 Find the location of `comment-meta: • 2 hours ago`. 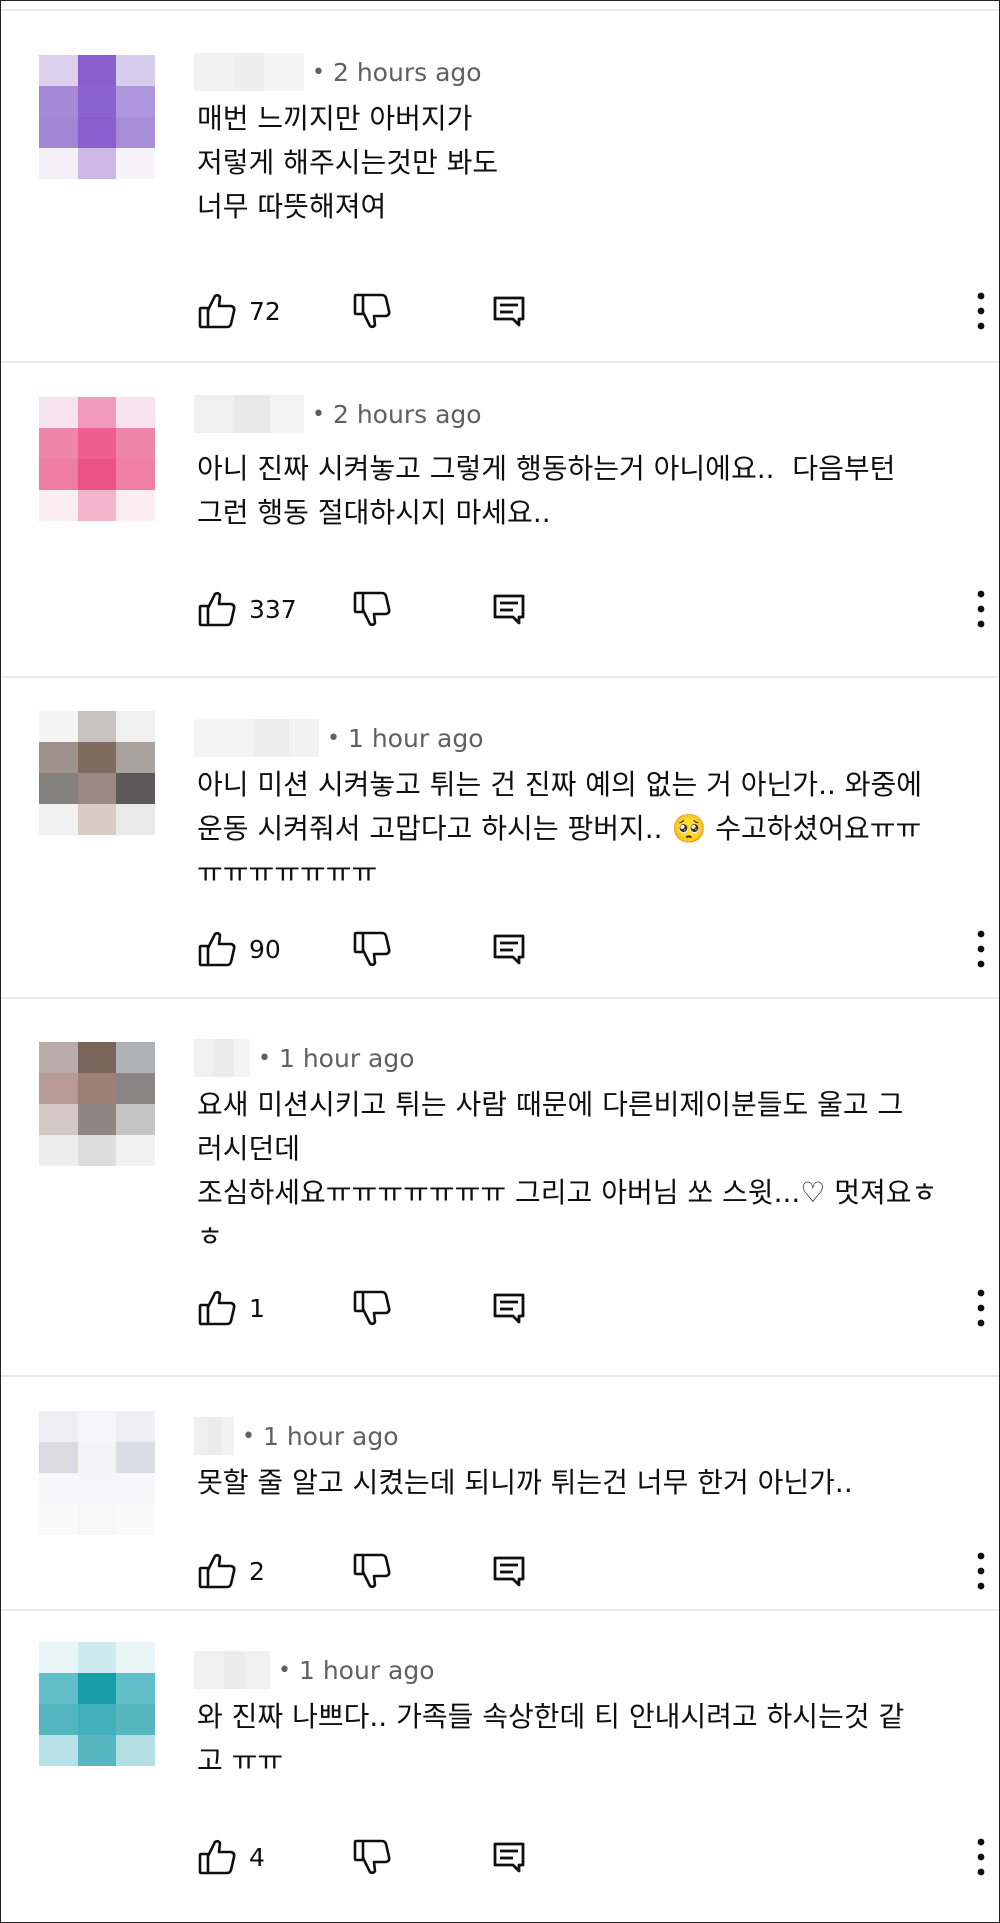

comment-meta: • 2 hours ago is located at coordinates (338, 72).